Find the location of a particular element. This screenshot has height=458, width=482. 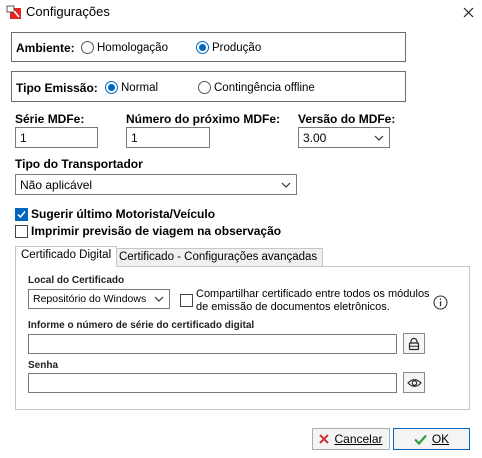

versao-select: 3.00 is located at coordinates (344, 137).